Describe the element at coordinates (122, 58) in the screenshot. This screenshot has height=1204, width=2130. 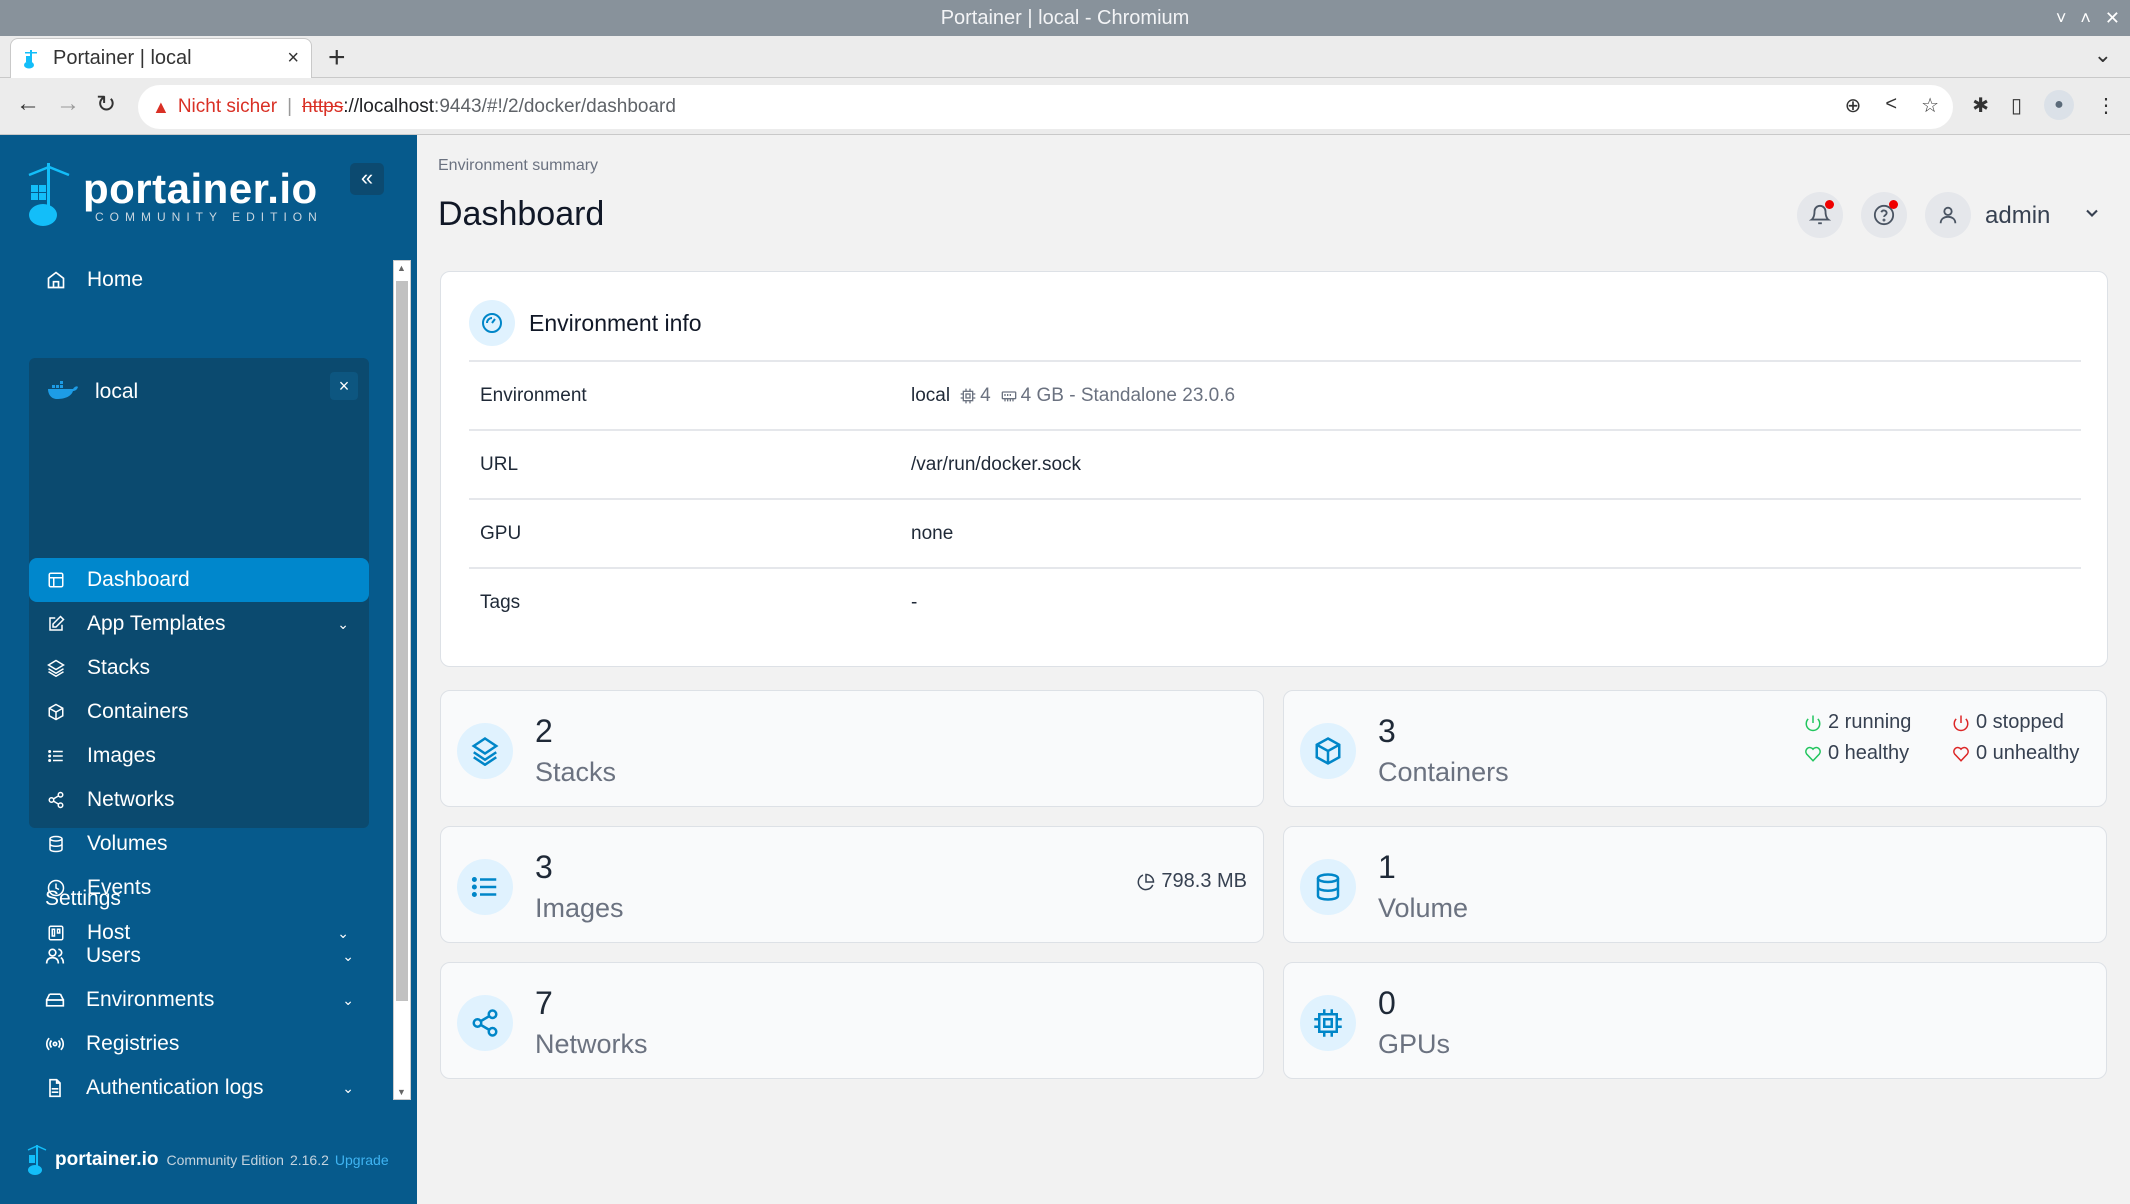
I see `tab-title: Portainer | local` at that location.